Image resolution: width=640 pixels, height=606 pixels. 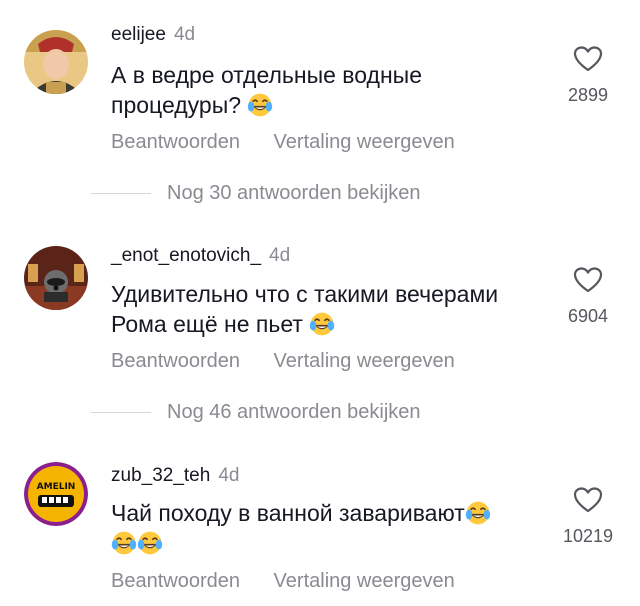 What do you see at coordinates (294, 193) in the screenshot?
I see `view-more-replies-label: Nog 30 antwoorden bekijken` at bounding box center [294, 193].